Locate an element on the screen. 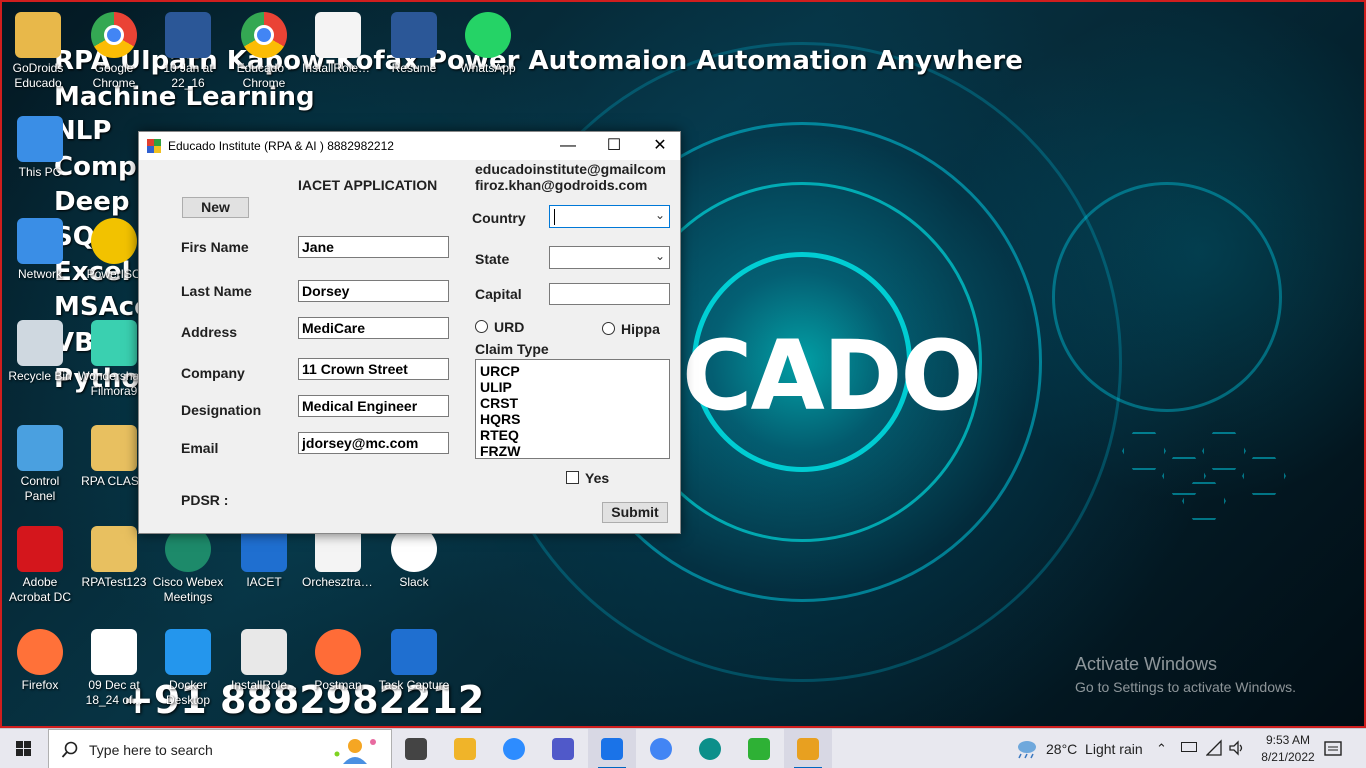 The height and width of the screenshot is (768, 1366). hippa-radio is located at coordinates (608, 328).